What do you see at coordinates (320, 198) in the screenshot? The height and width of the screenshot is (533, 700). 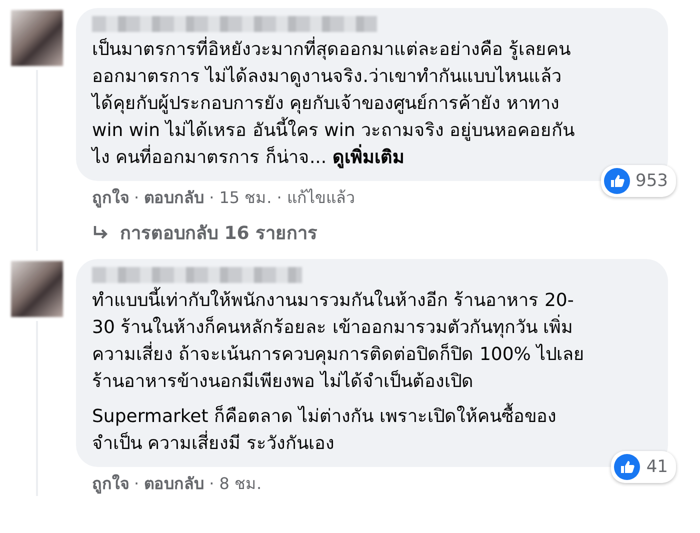 I see `meta-text: แก้ไขแล้ว` at bounding box center [320, 198].